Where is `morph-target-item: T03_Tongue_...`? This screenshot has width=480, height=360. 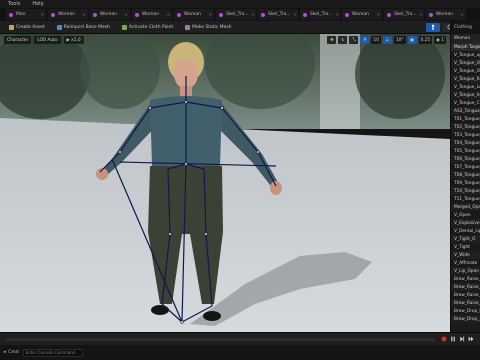
morph-target-item: T03_Tongue_... is located at coordinates (465, 135).